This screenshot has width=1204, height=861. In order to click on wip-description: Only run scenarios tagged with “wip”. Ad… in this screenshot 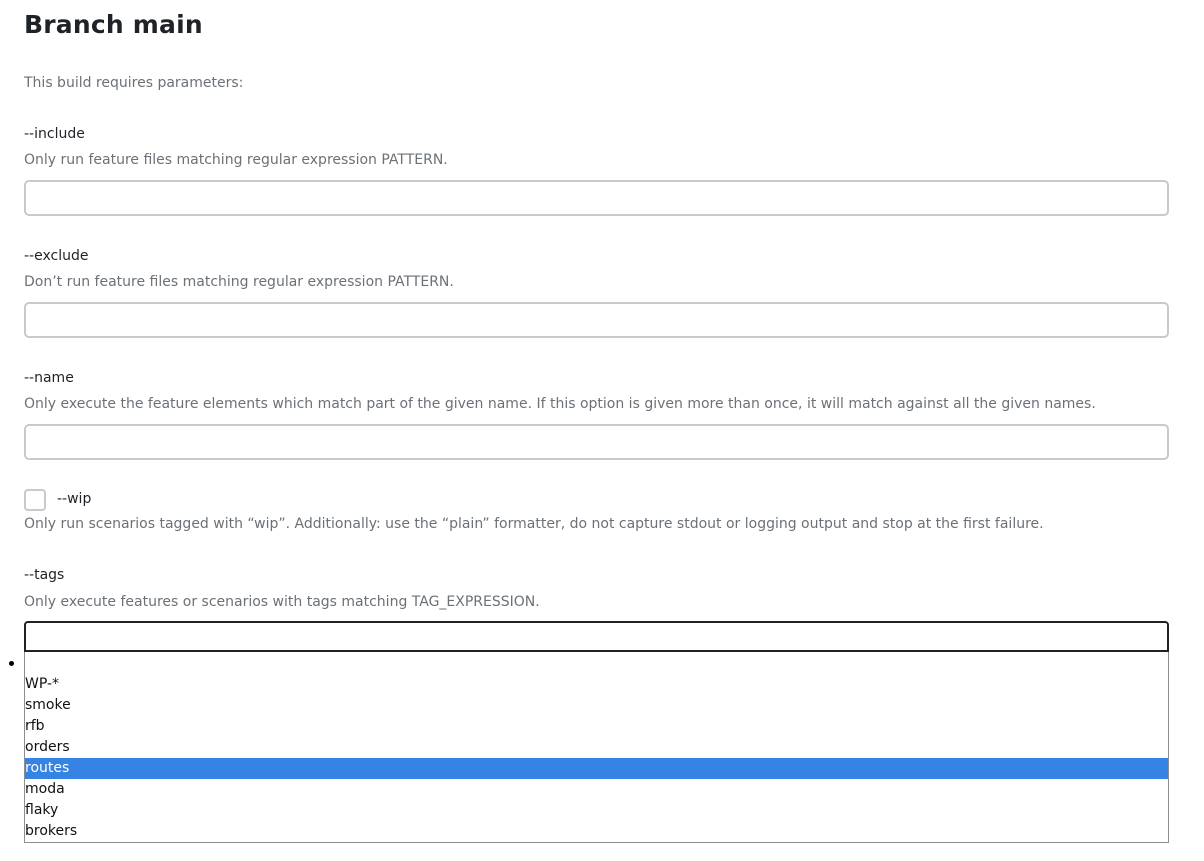, I will do `click(534, 524)`.